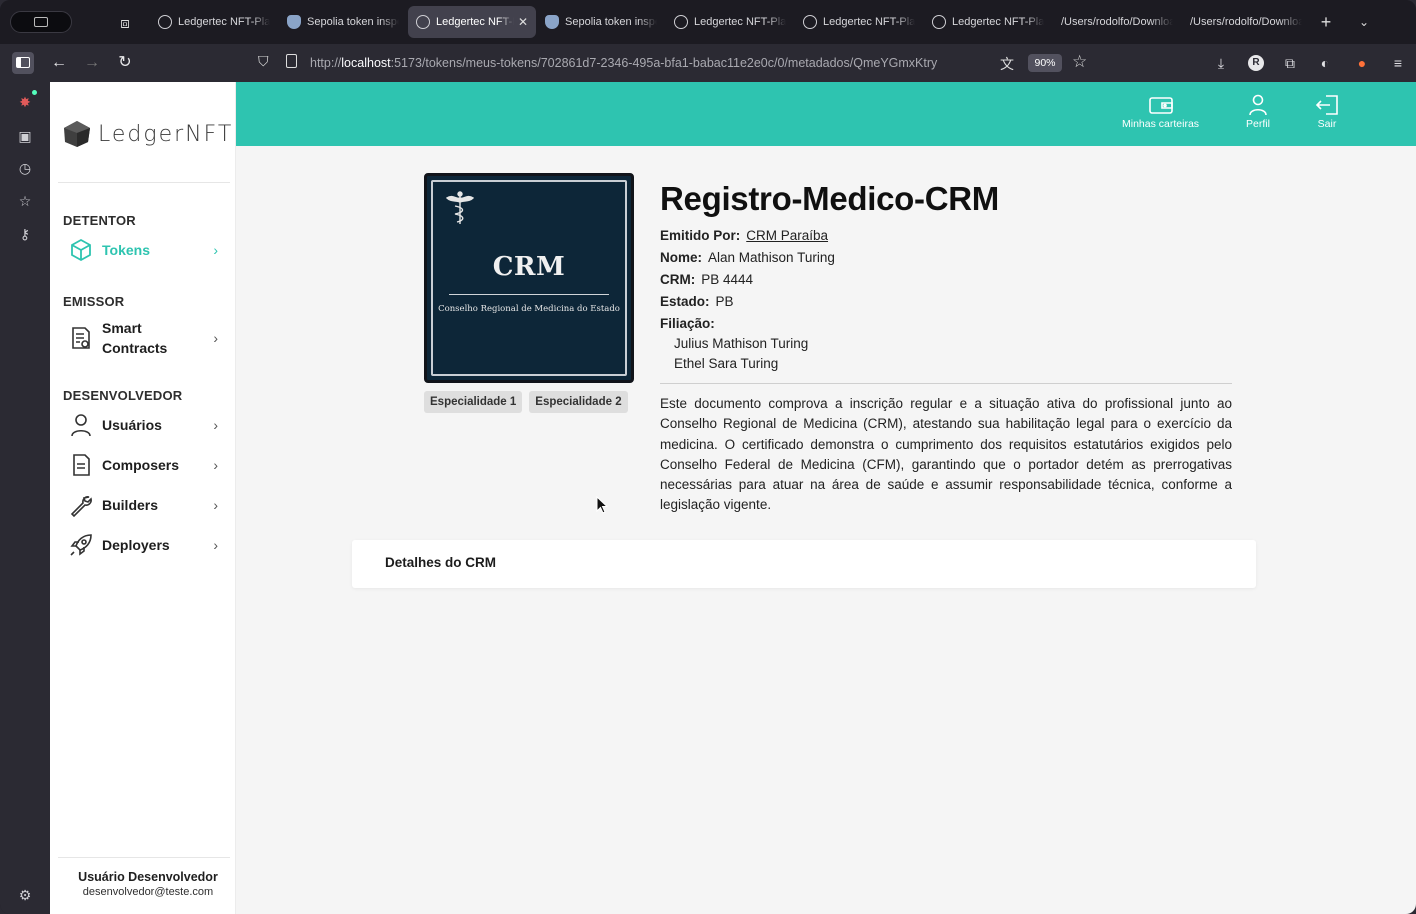  I want to click on synced-tabs-icon: ▣, so click(25, 136).